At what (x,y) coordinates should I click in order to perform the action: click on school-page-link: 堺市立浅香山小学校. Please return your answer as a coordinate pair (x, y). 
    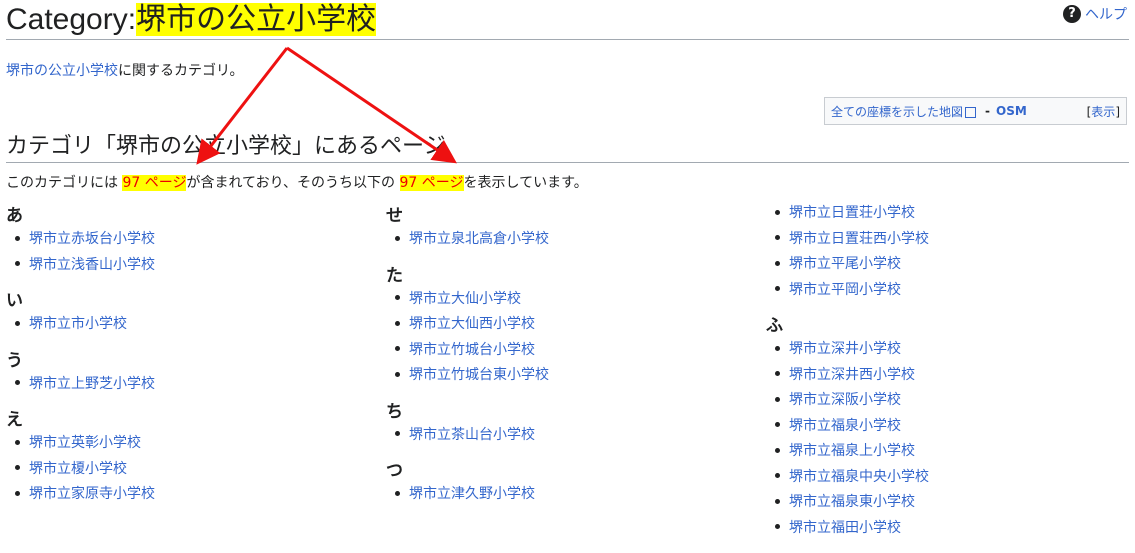
    Looking at the image, I should click on (92, 265).